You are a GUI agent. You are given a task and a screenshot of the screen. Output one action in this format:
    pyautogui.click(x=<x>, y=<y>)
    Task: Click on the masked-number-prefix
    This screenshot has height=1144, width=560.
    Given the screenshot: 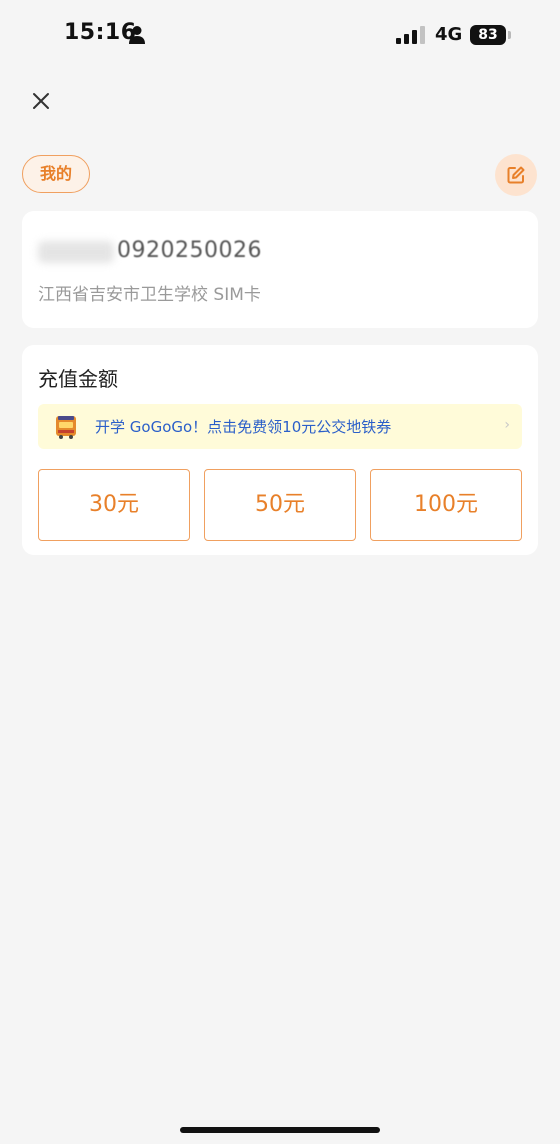 What is the action you would take?
    pyautogui.click(x=76, y=252)
    